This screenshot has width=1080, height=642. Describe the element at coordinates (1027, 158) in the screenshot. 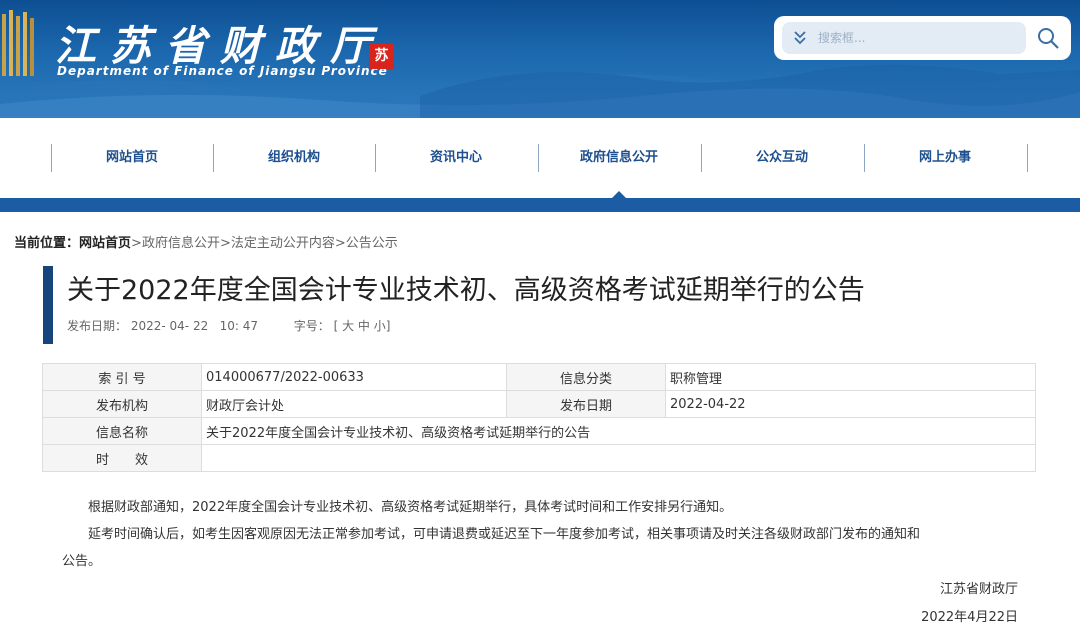

I see `nav-separator` at that location.